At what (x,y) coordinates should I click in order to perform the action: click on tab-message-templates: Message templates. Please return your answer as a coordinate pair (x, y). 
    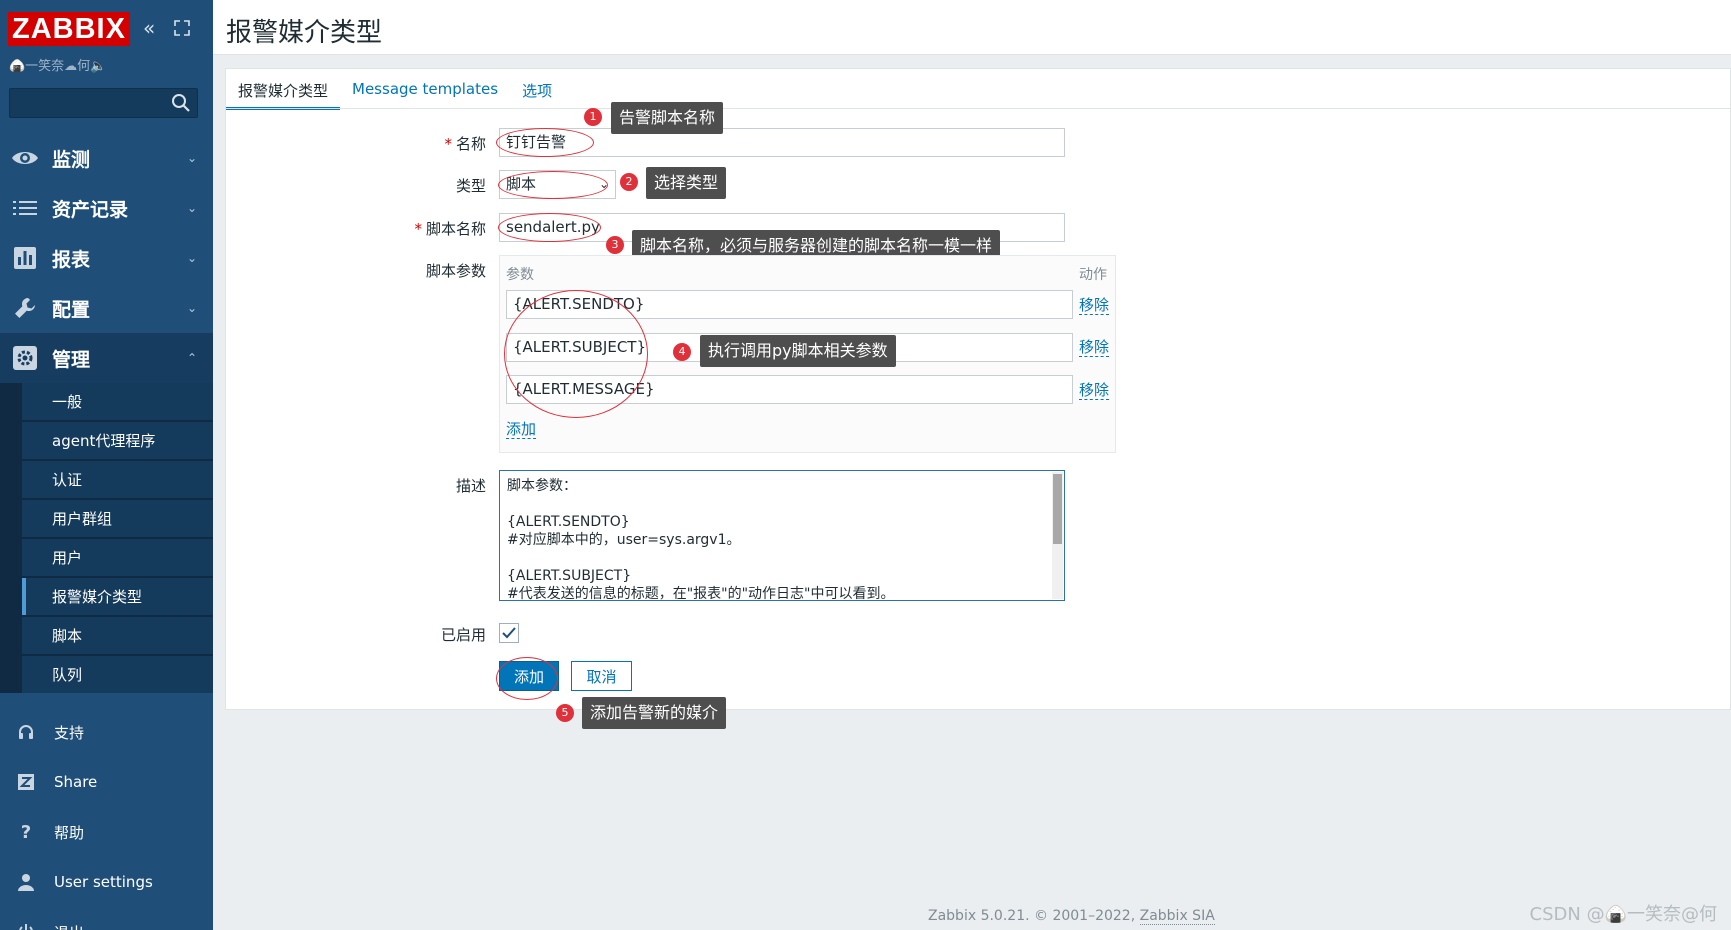
    Looking at the image, I should click on (425, 91).